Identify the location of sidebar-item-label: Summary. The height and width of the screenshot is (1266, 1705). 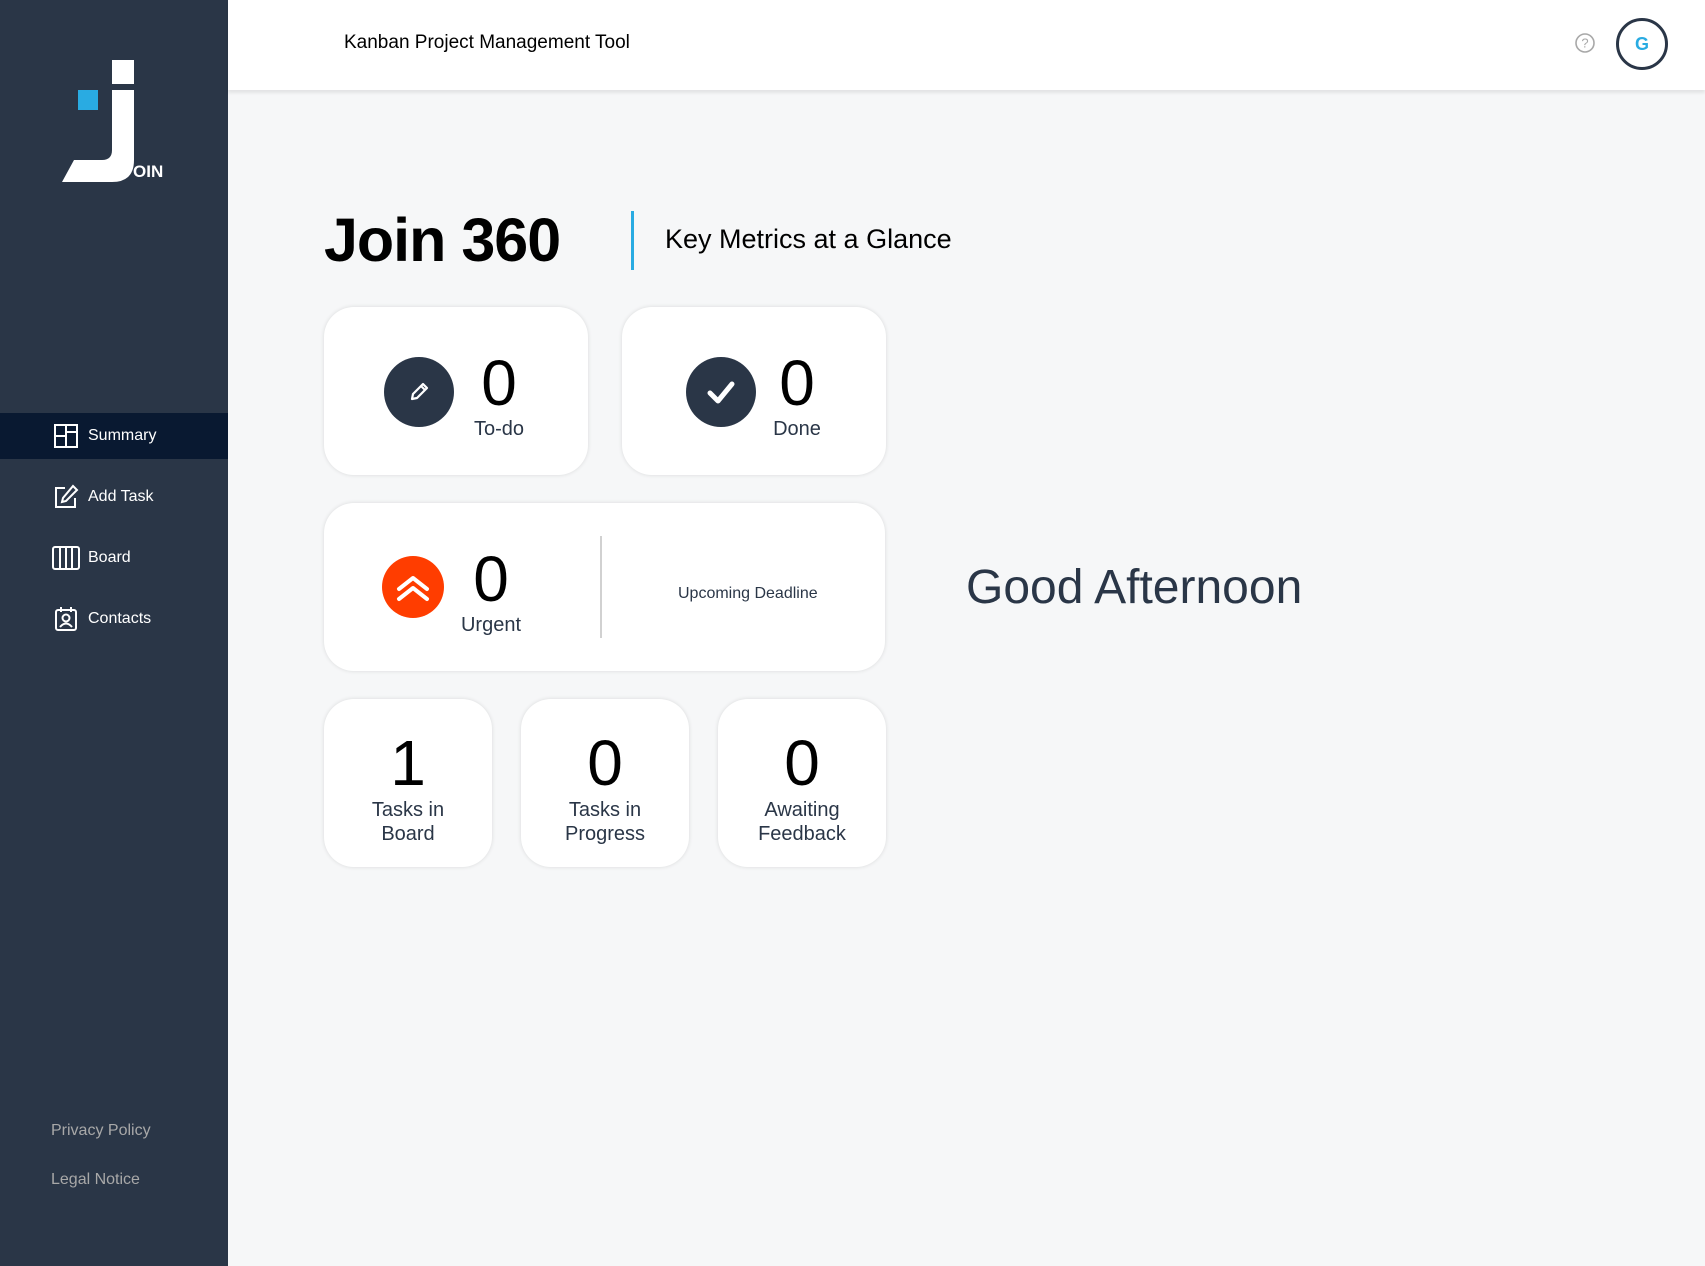
(122, 435).